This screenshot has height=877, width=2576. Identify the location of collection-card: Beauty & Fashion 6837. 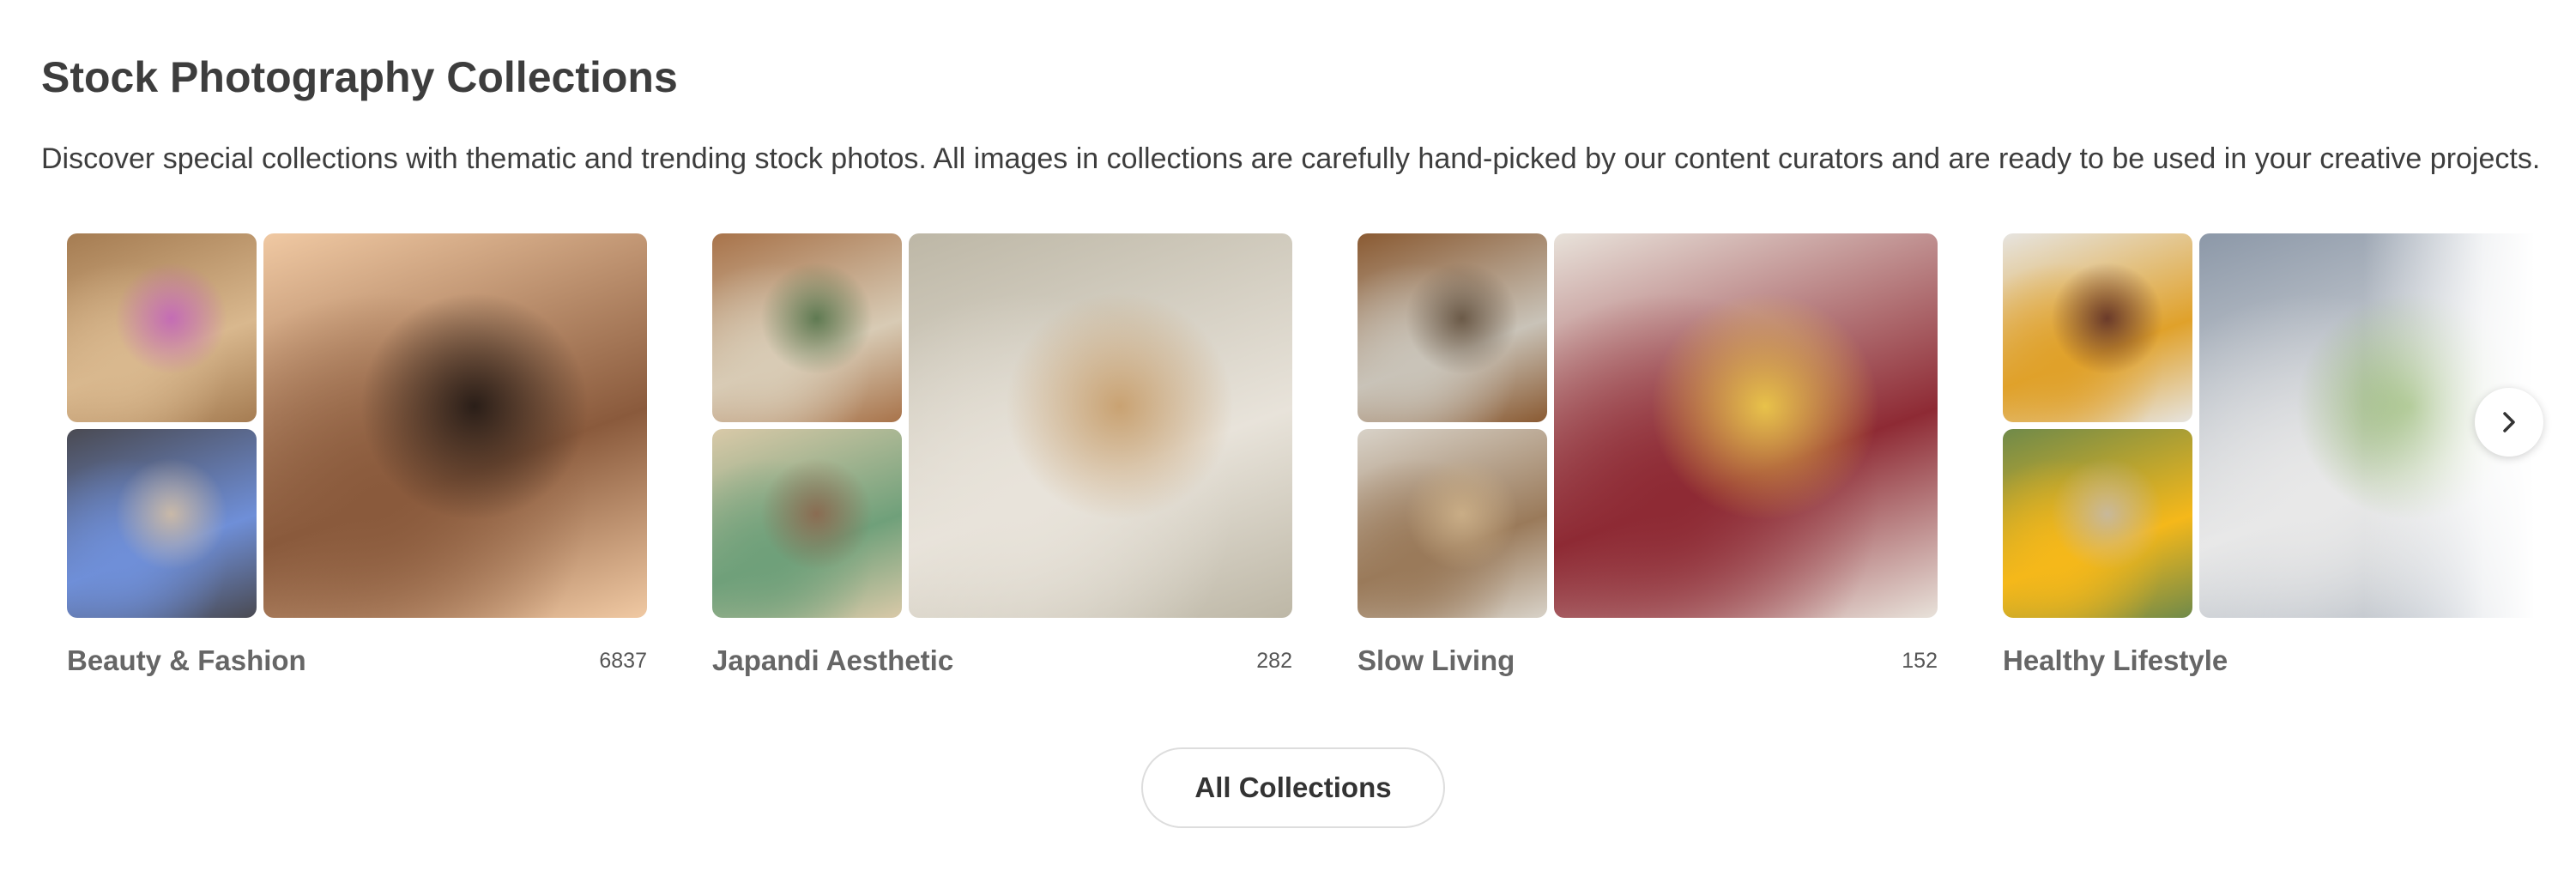
(357, 465).